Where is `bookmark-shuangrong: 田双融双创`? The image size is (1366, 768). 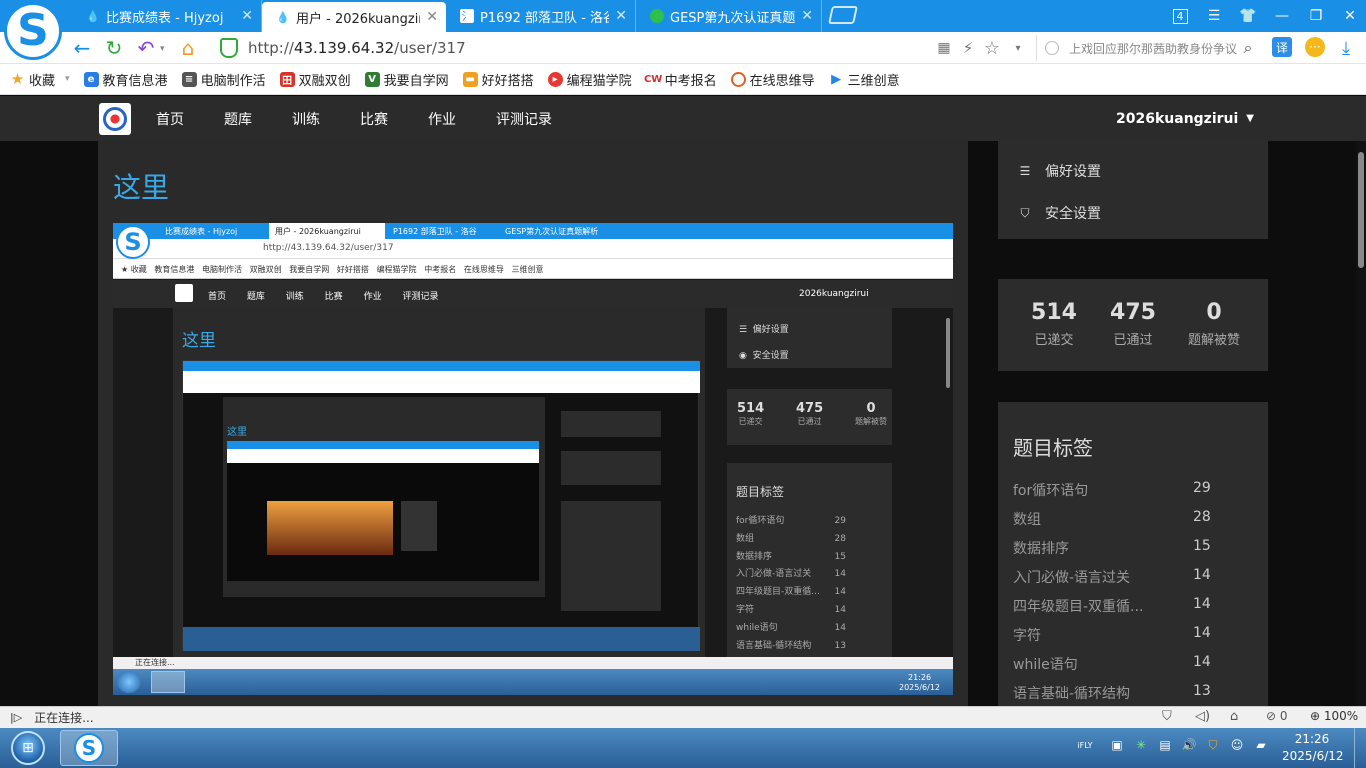 bookmark-shuangrong: 田双融双创 is located at coordinates (315, 79).